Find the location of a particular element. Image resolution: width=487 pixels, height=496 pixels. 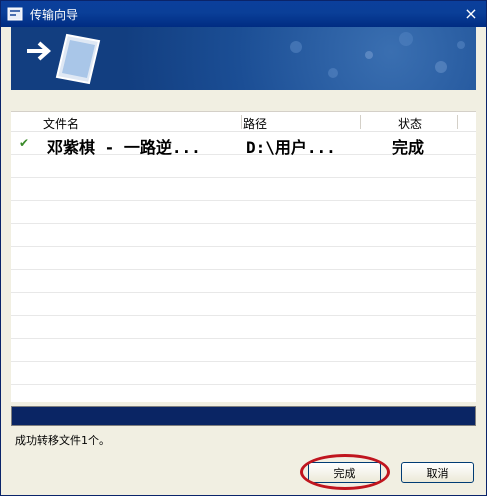

red-circle-annotation is located at coordinates (345, 472).